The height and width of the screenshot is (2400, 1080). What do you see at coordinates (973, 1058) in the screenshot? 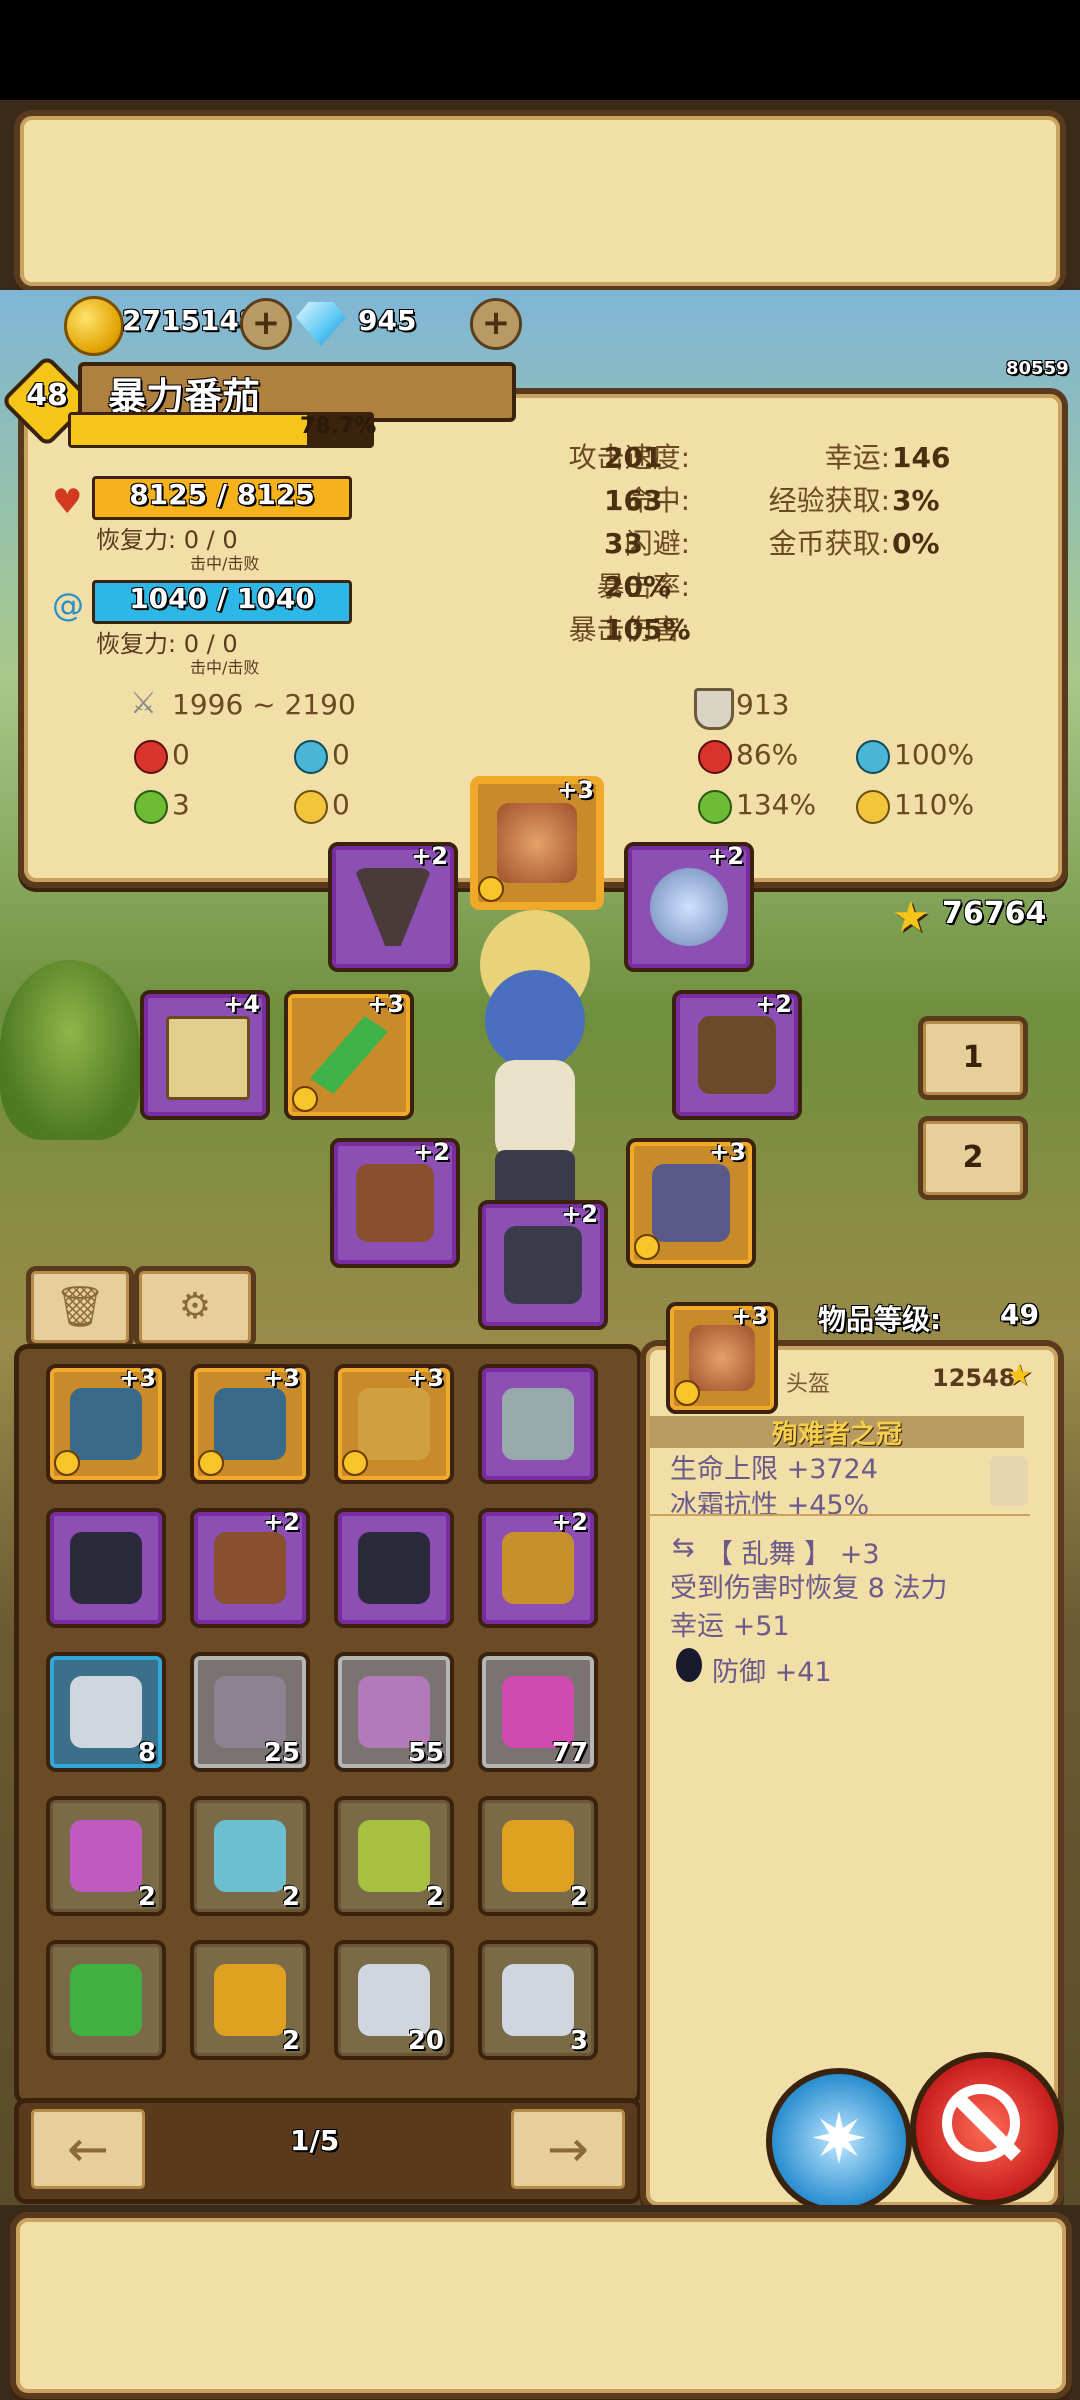
I see `loadout-tab-1: 1` at bounding box center [973, 1058].